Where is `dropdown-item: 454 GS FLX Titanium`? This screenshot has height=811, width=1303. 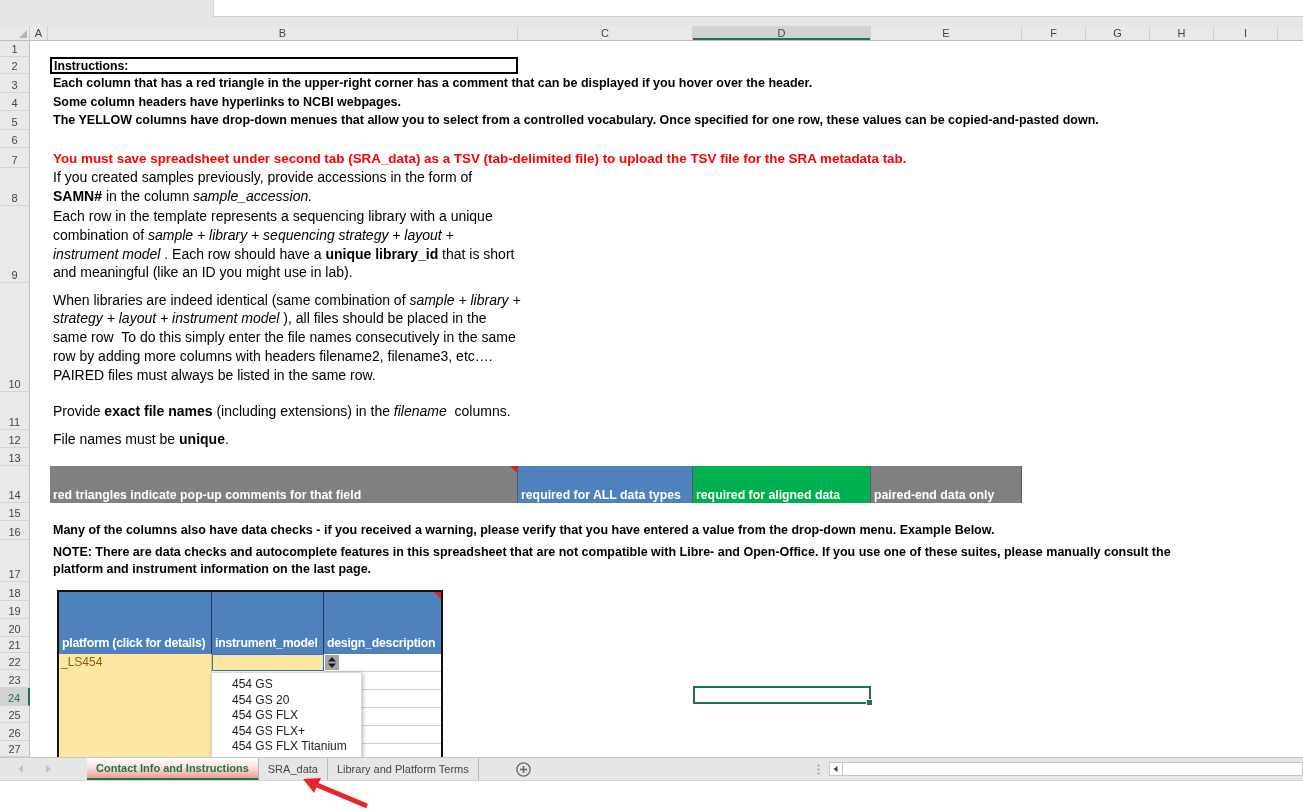
dropdown-item: 454 GS FLX Titanium is located at coordinates (290, 747).